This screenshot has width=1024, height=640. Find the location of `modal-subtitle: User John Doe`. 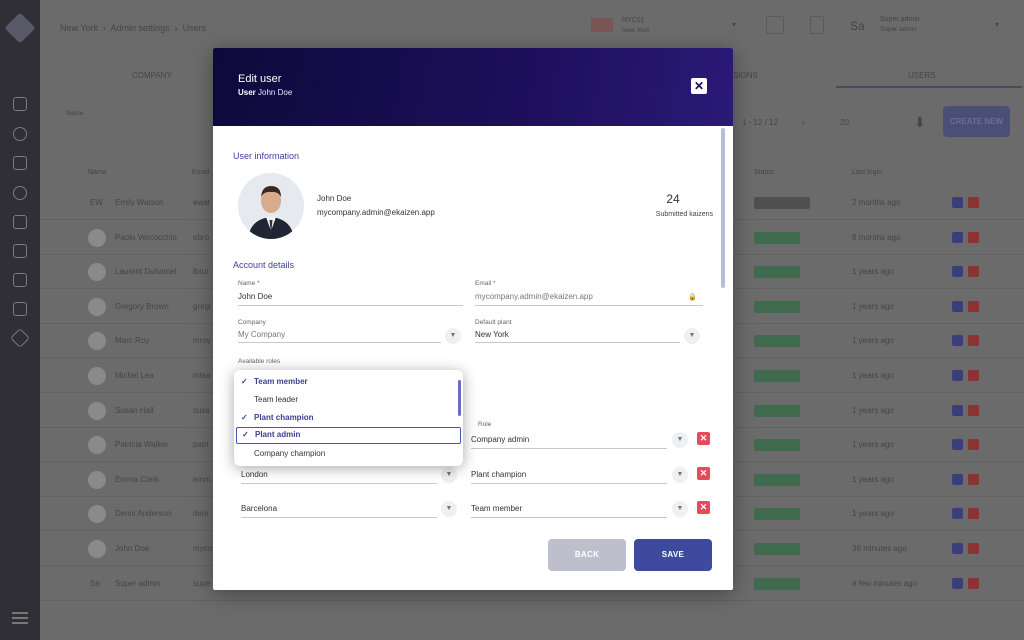

modal-subtitle: User John Doe is located at coordinates (265, 92).